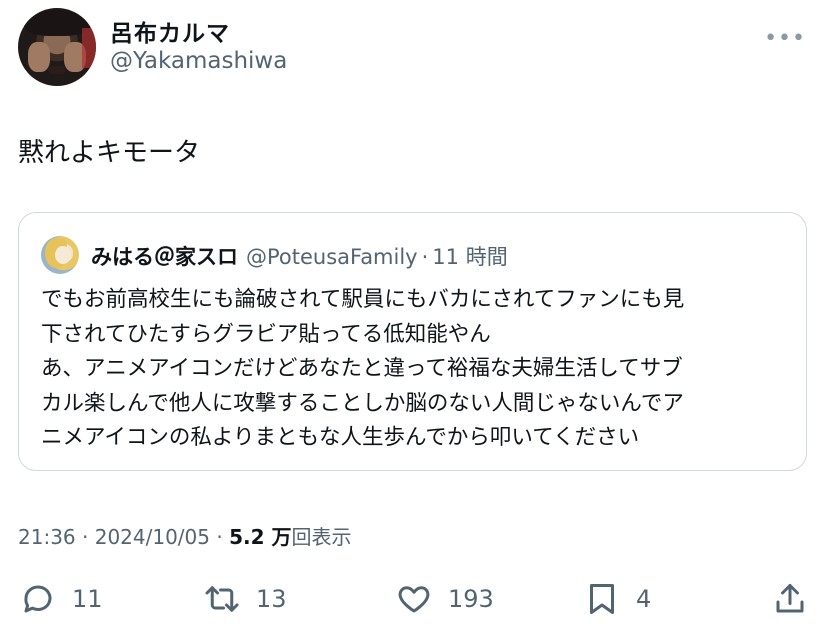  I want to click on quoted-author-name: みはる＠家スロ, so click(164, 257).